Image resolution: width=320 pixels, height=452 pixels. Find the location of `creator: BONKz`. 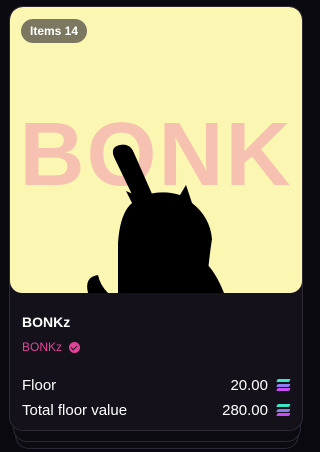

creator: BONKz is located at coordinates (51, 347).